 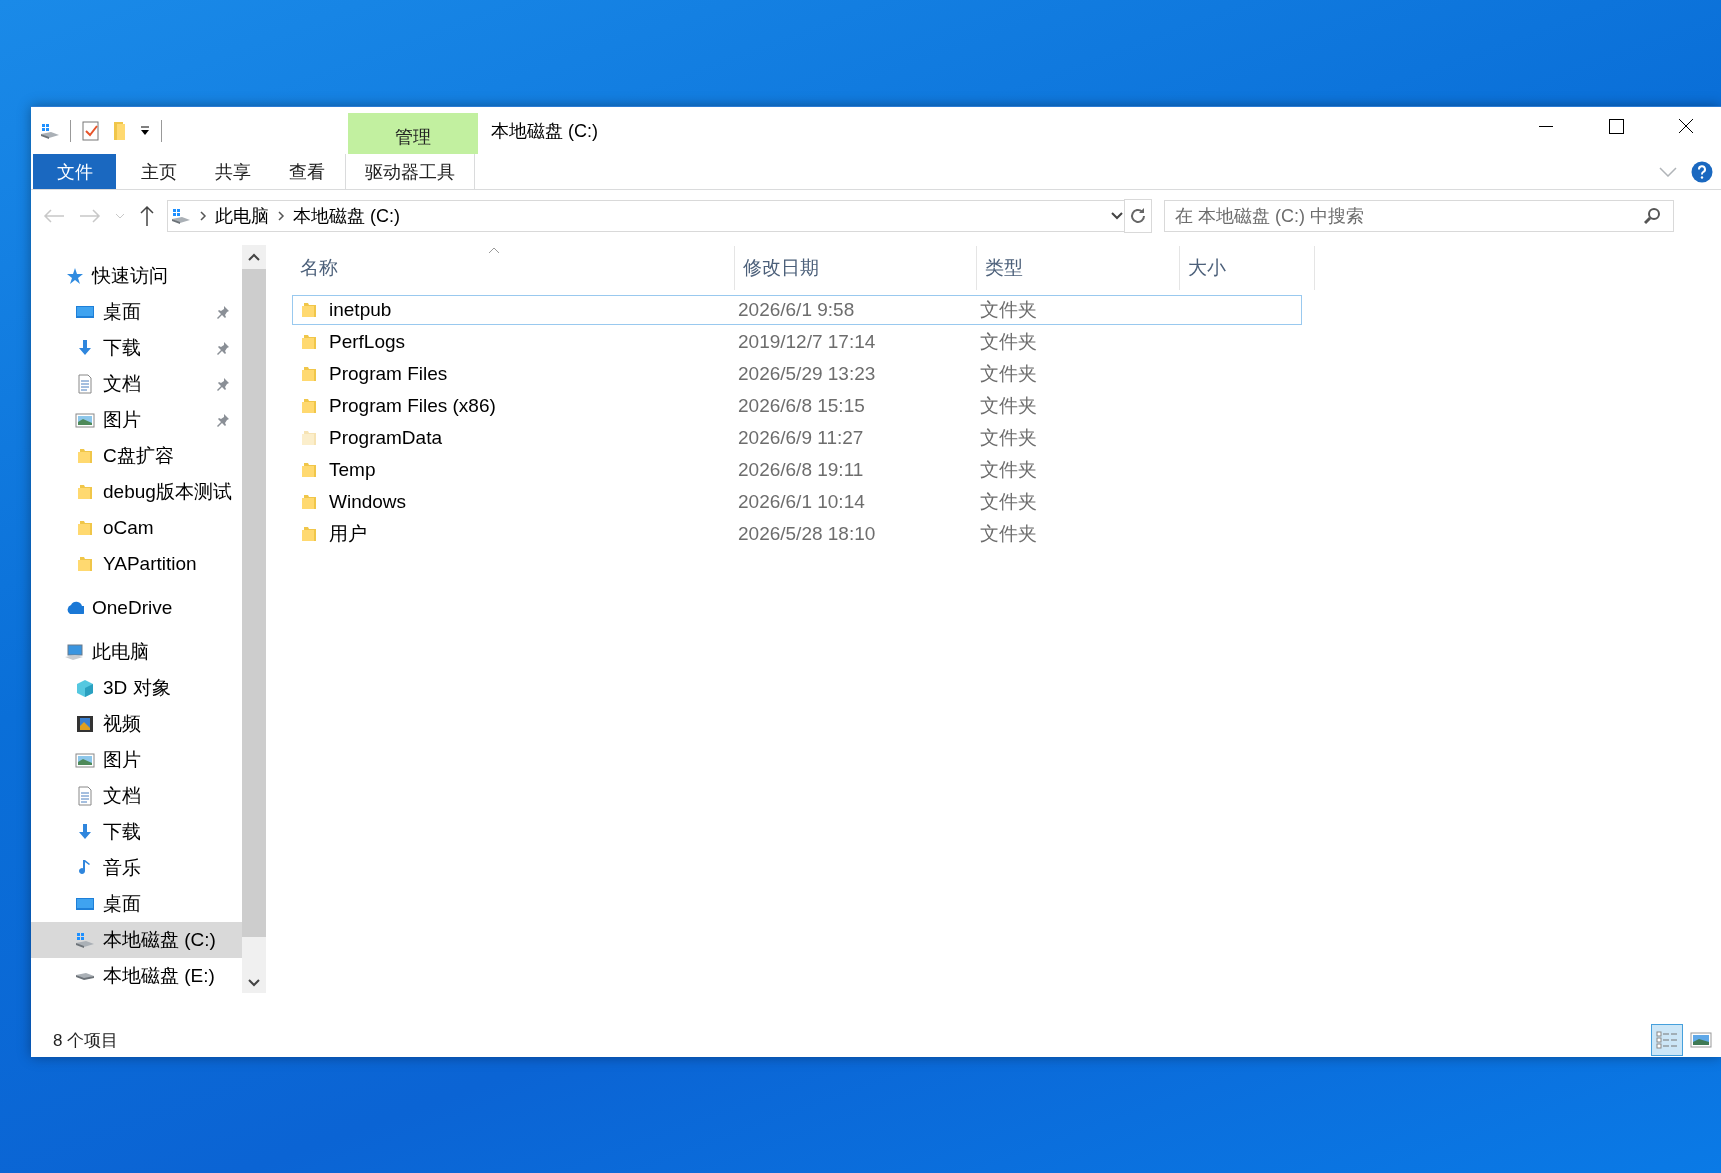 I want to click on file-row: Program Files 2026/5/29 13:23 文件夹, so click(x=797, y=374).